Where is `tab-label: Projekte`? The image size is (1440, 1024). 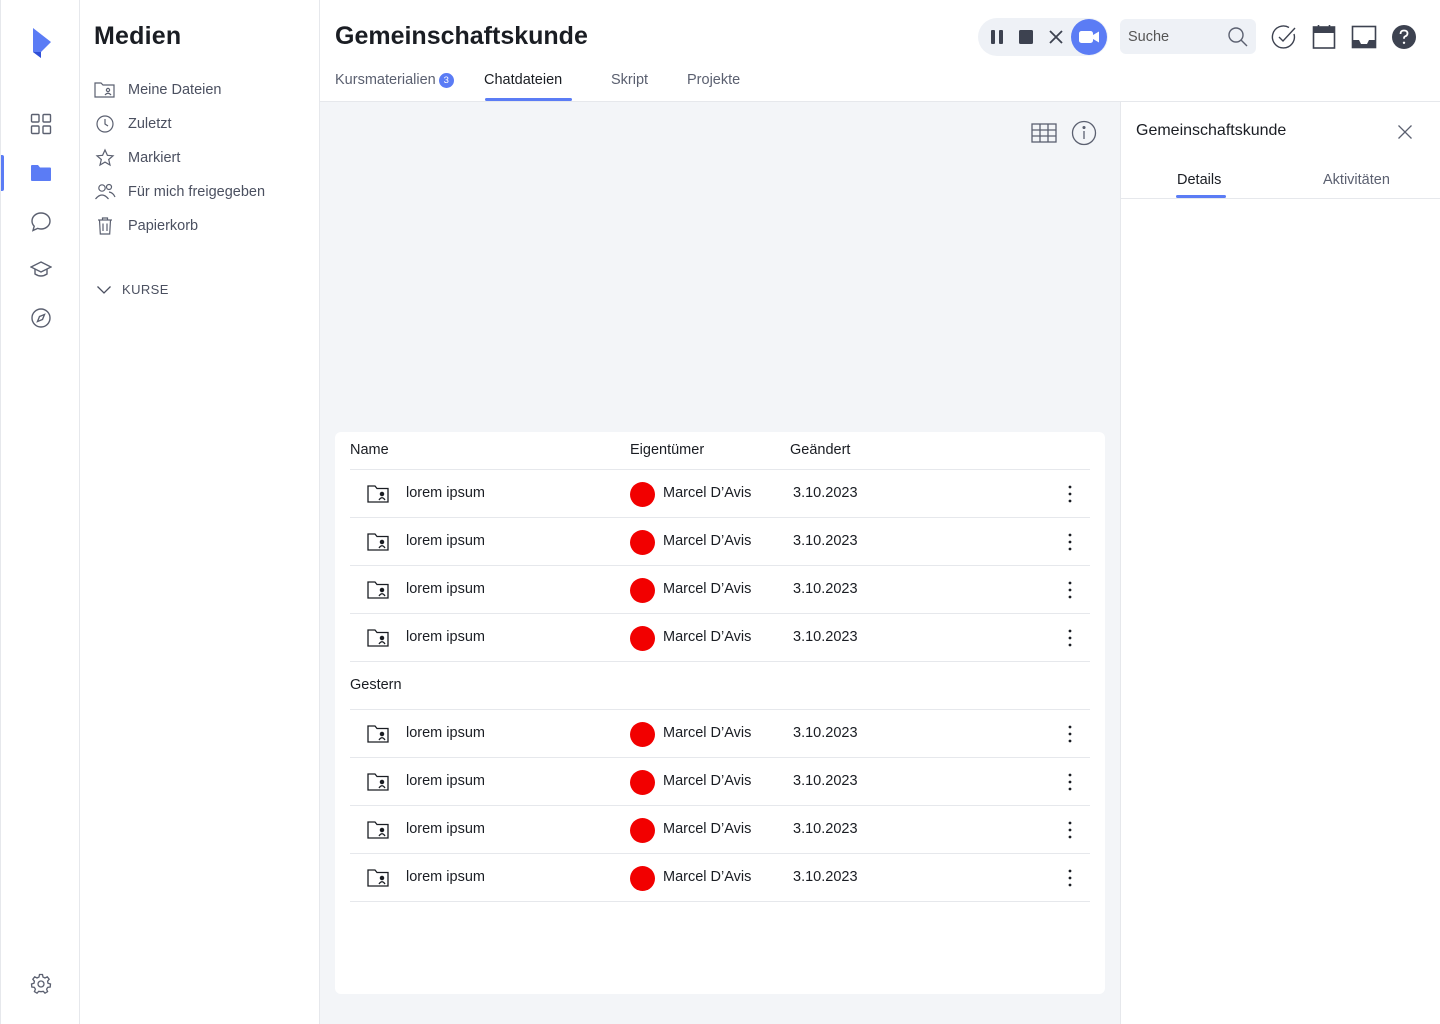 tab-label: Projekte is located at coordinates (714, 80).